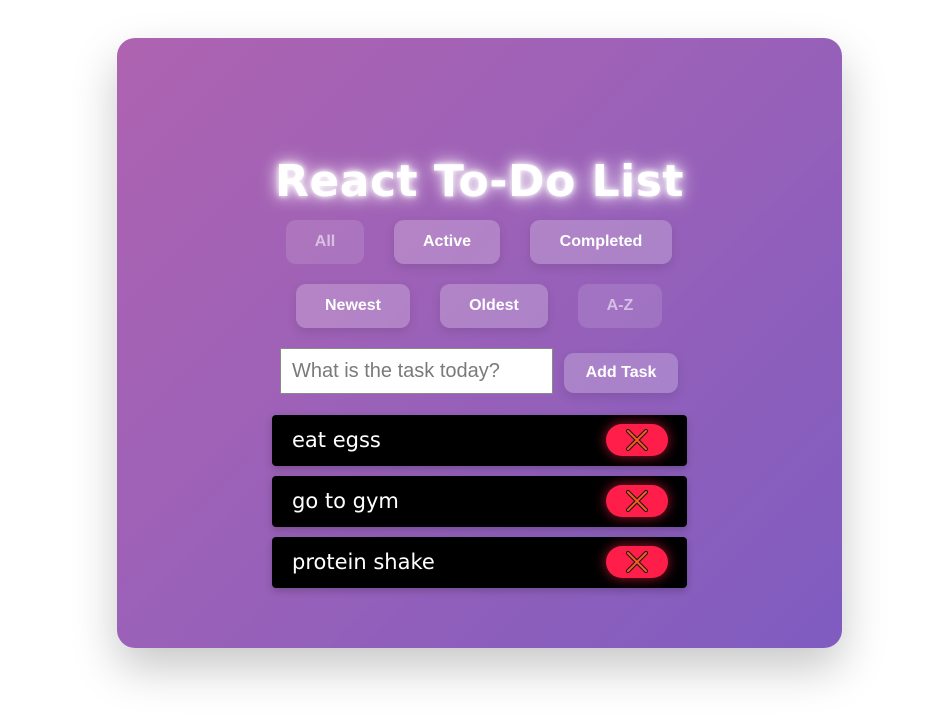  I want to click on filter-completed-button: Completed, so click(601, 242).